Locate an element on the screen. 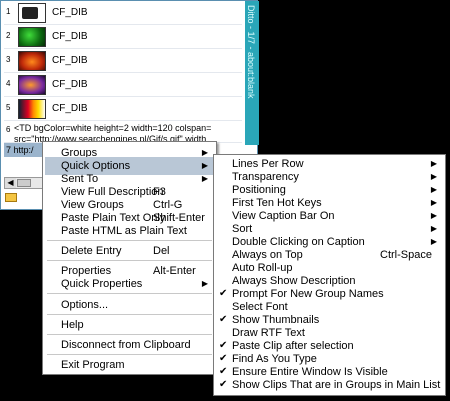 This screenshot has width=450, height=401. clip-number: 2 is located at coordinates (8, 35).